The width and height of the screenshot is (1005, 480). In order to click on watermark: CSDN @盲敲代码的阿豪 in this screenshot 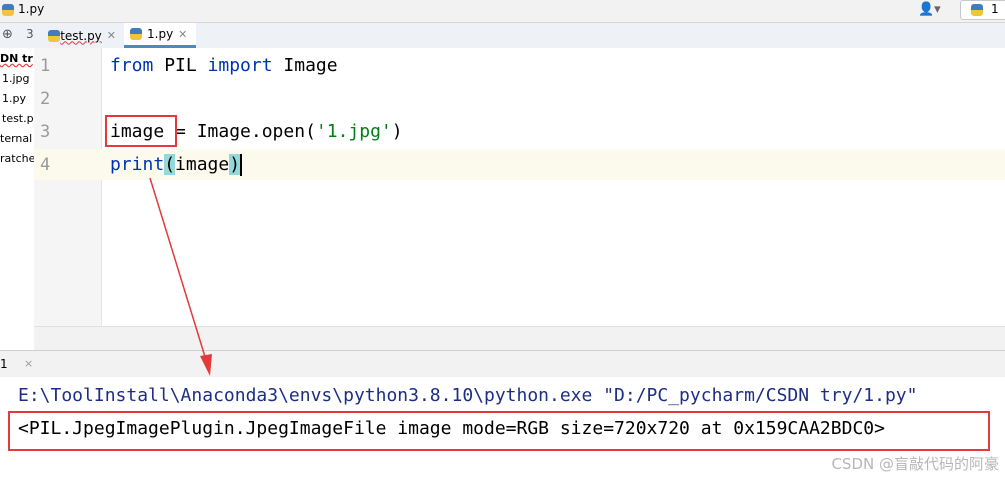, I will do `click(915, 464)`.